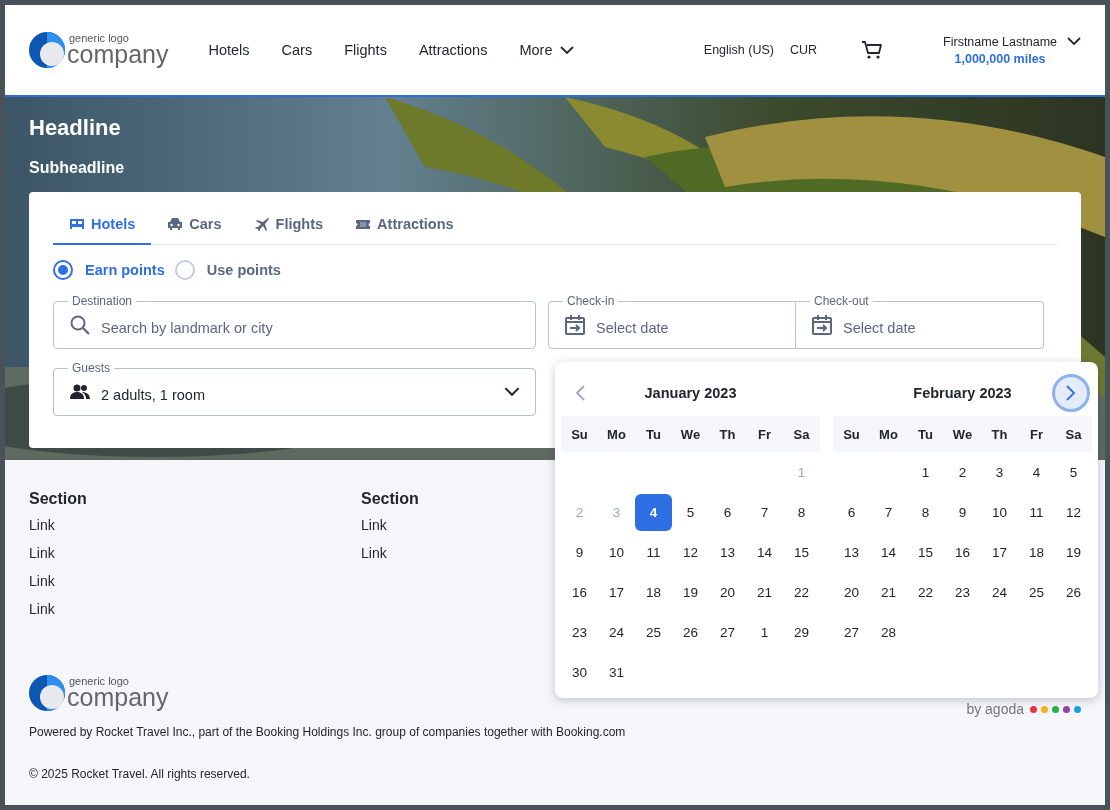  I want to click on nav-link: Hotels, so click(229, 50).